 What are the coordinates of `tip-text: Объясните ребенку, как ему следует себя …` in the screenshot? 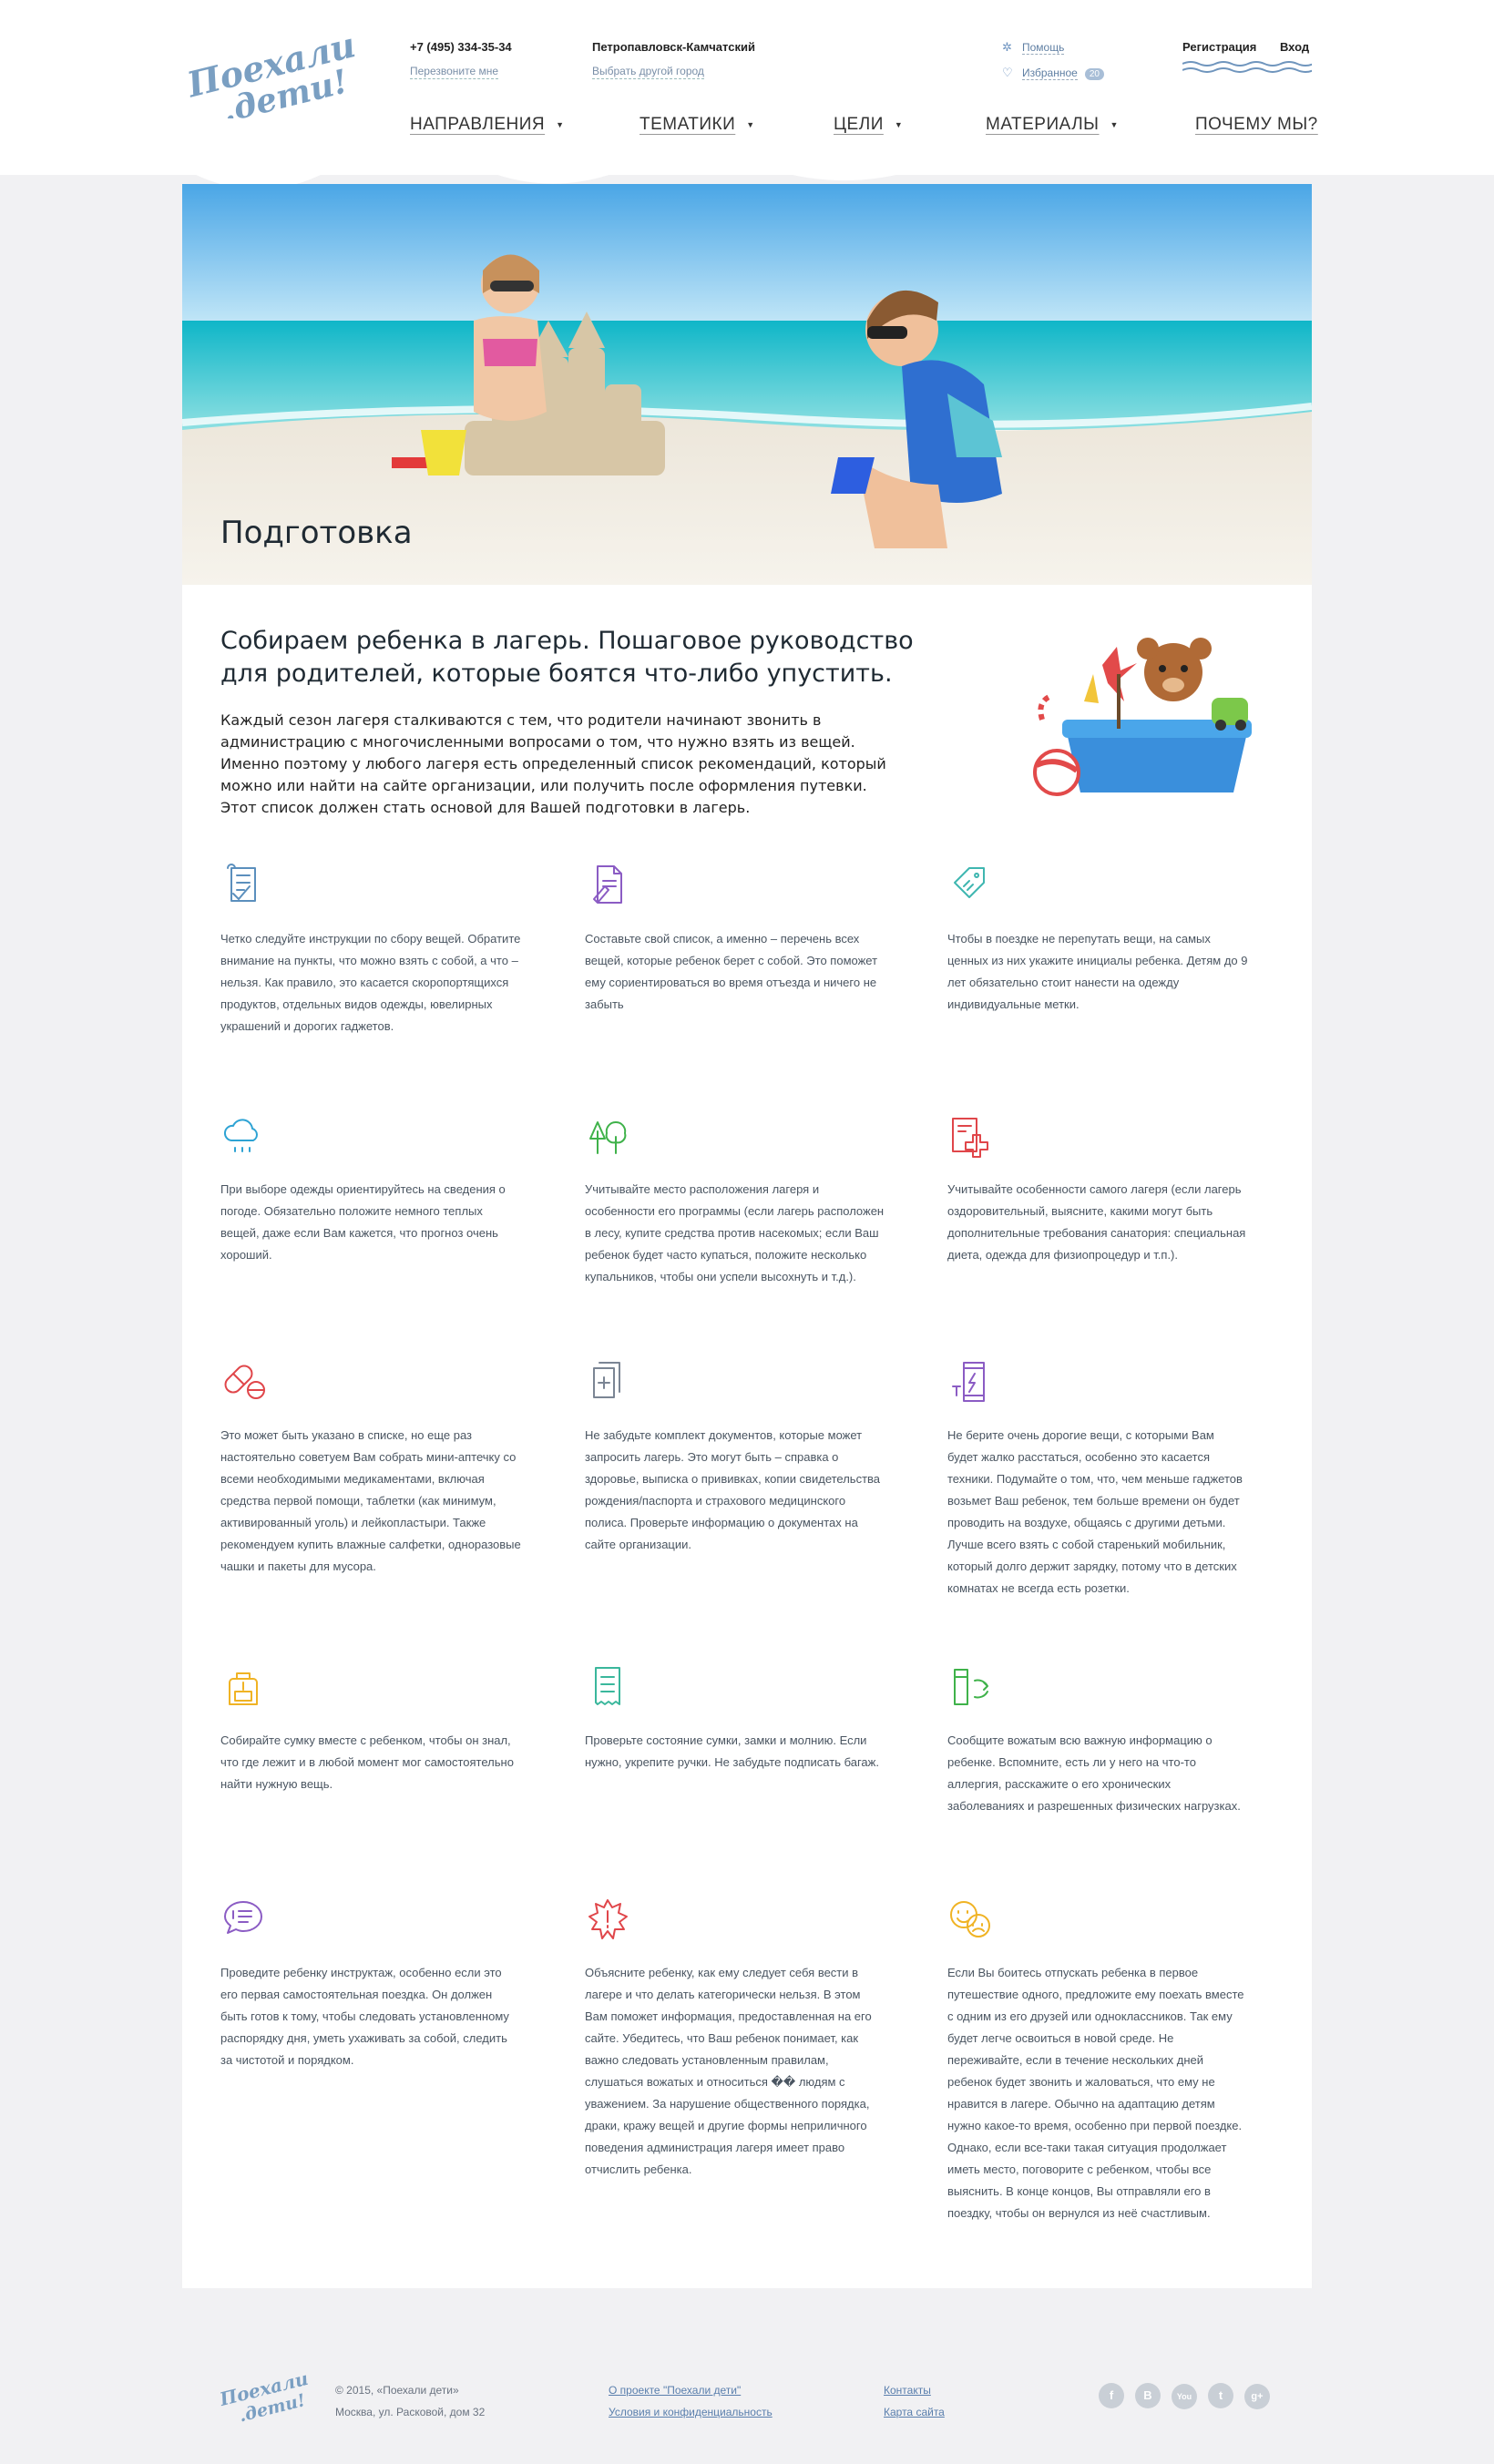 It's located at (729, 2071).